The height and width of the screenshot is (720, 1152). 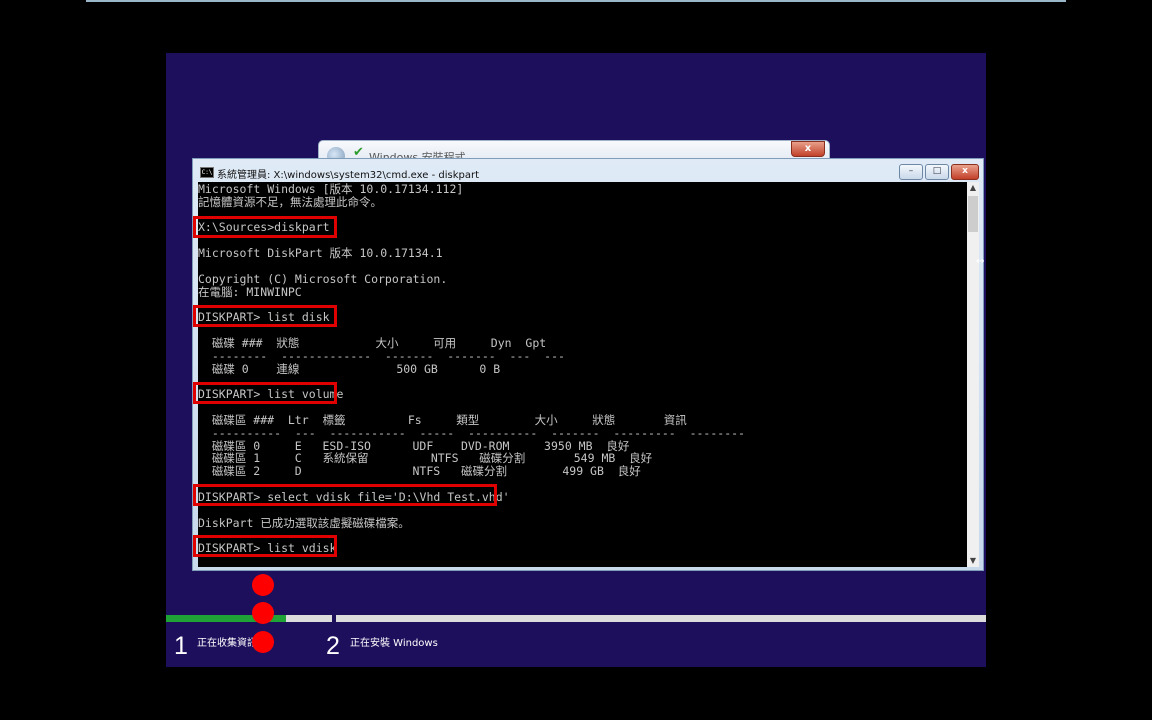 What do you see at coordinates (265, 546) in the screenshot?
I see `highlight-box-list-vdisk` at bounding box center [265, 546].